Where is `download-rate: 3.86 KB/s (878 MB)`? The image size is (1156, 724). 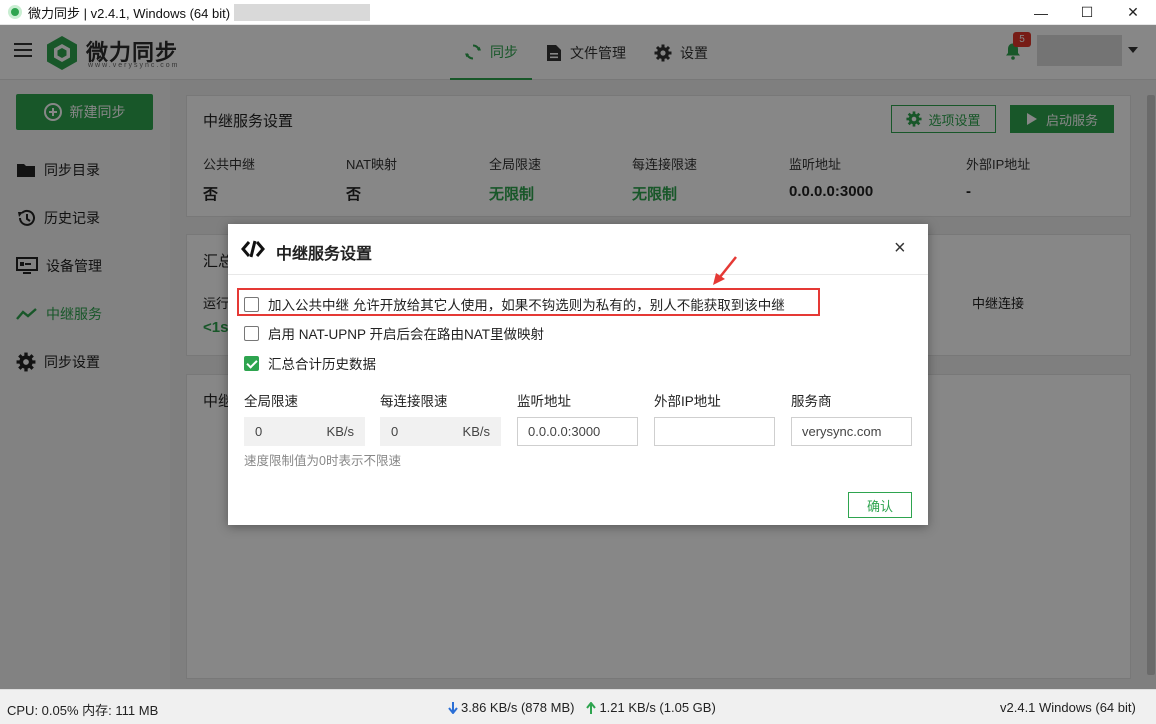
download-rate: 3.86 KB/s (878 MB) is located at coordinates (518, 707).